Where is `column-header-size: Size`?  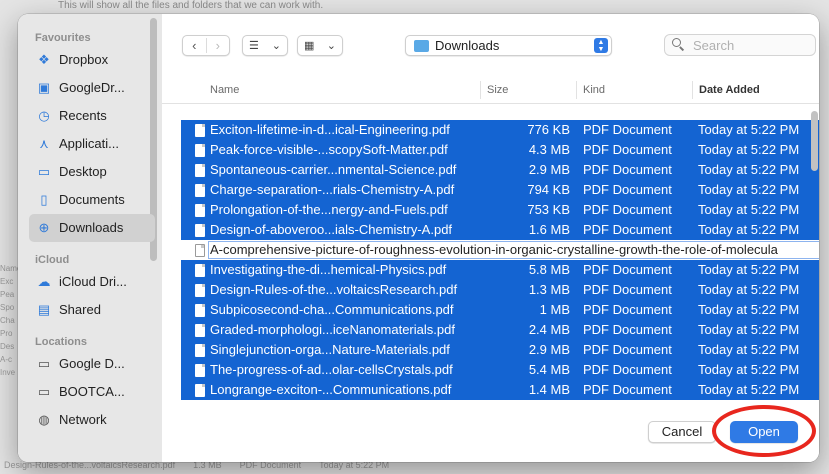
column-header-size: Size is located at coordinates (494, 90).